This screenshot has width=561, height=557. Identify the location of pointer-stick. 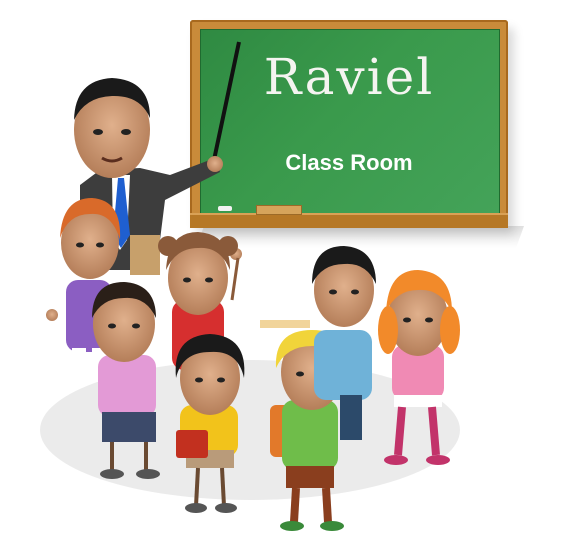
(226, 101).